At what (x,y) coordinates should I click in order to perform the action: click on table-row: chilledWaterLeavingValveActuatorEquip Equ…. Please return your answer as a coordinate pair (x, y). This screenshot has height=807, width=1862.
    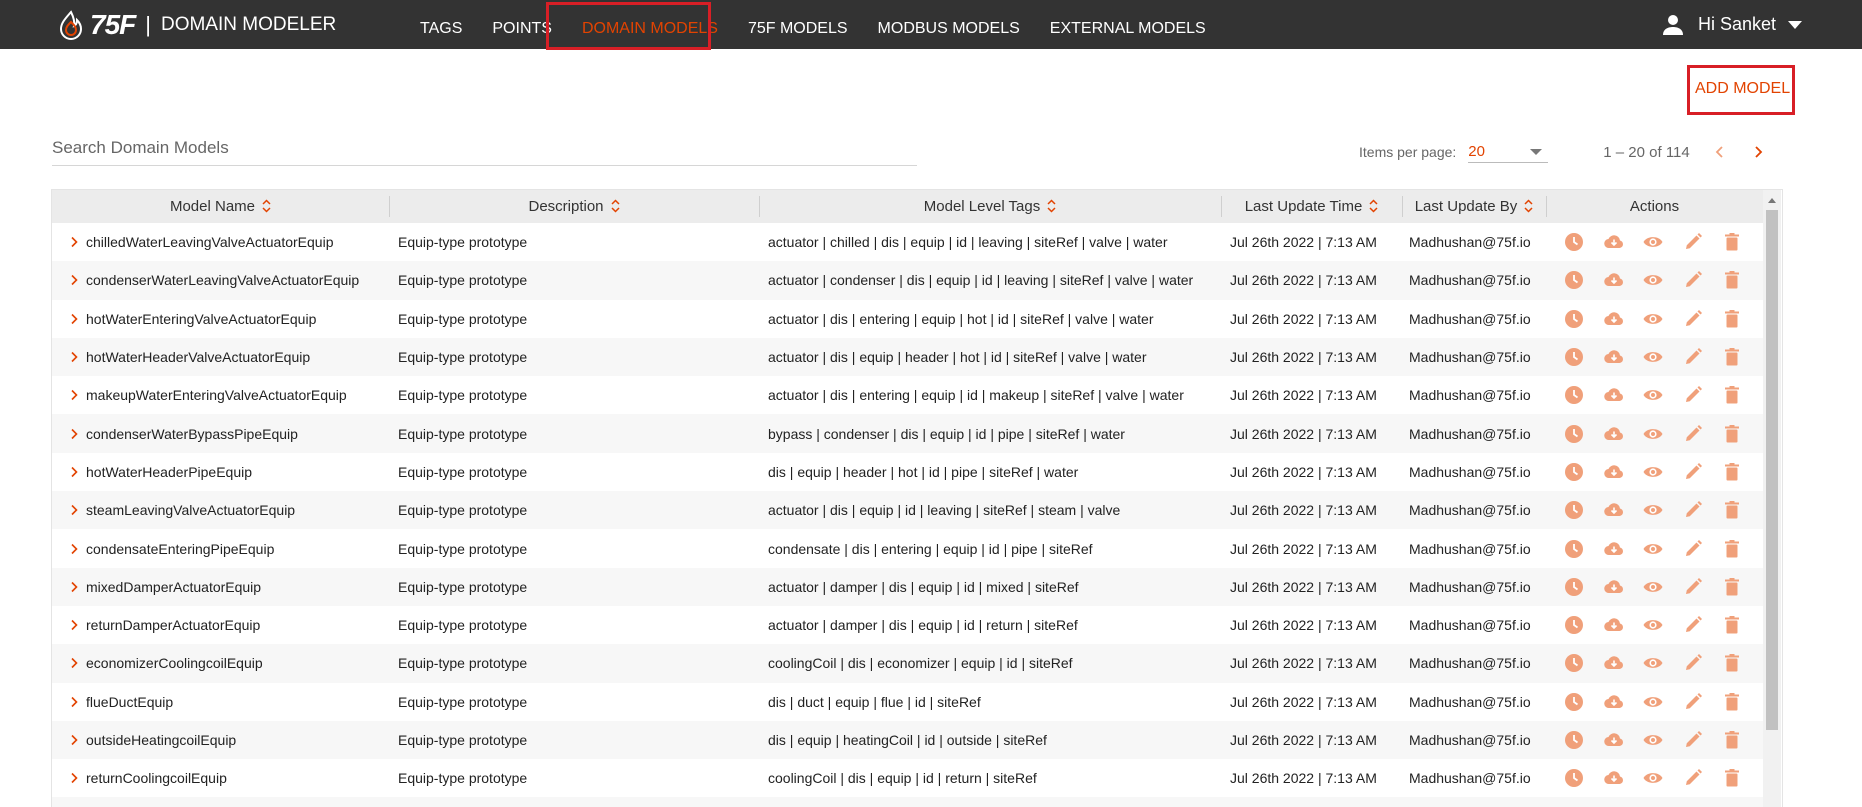
    Looking at the image, I should click on (907, 242).